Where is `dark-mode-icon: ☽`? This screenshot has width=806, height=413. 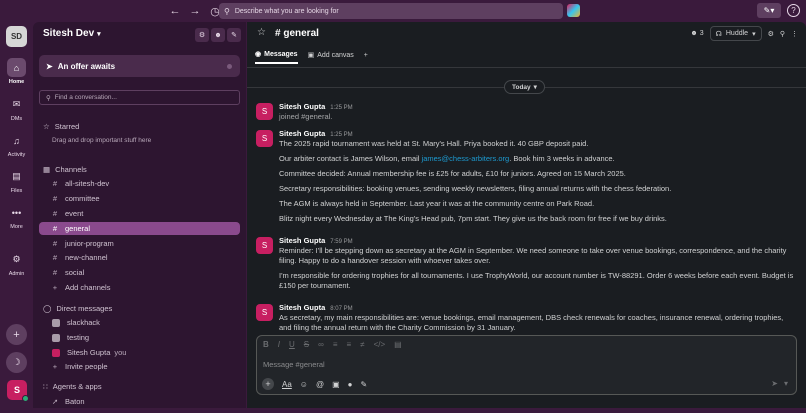
dark-mode-icon: ☽ is located at coordinates (16, 362).